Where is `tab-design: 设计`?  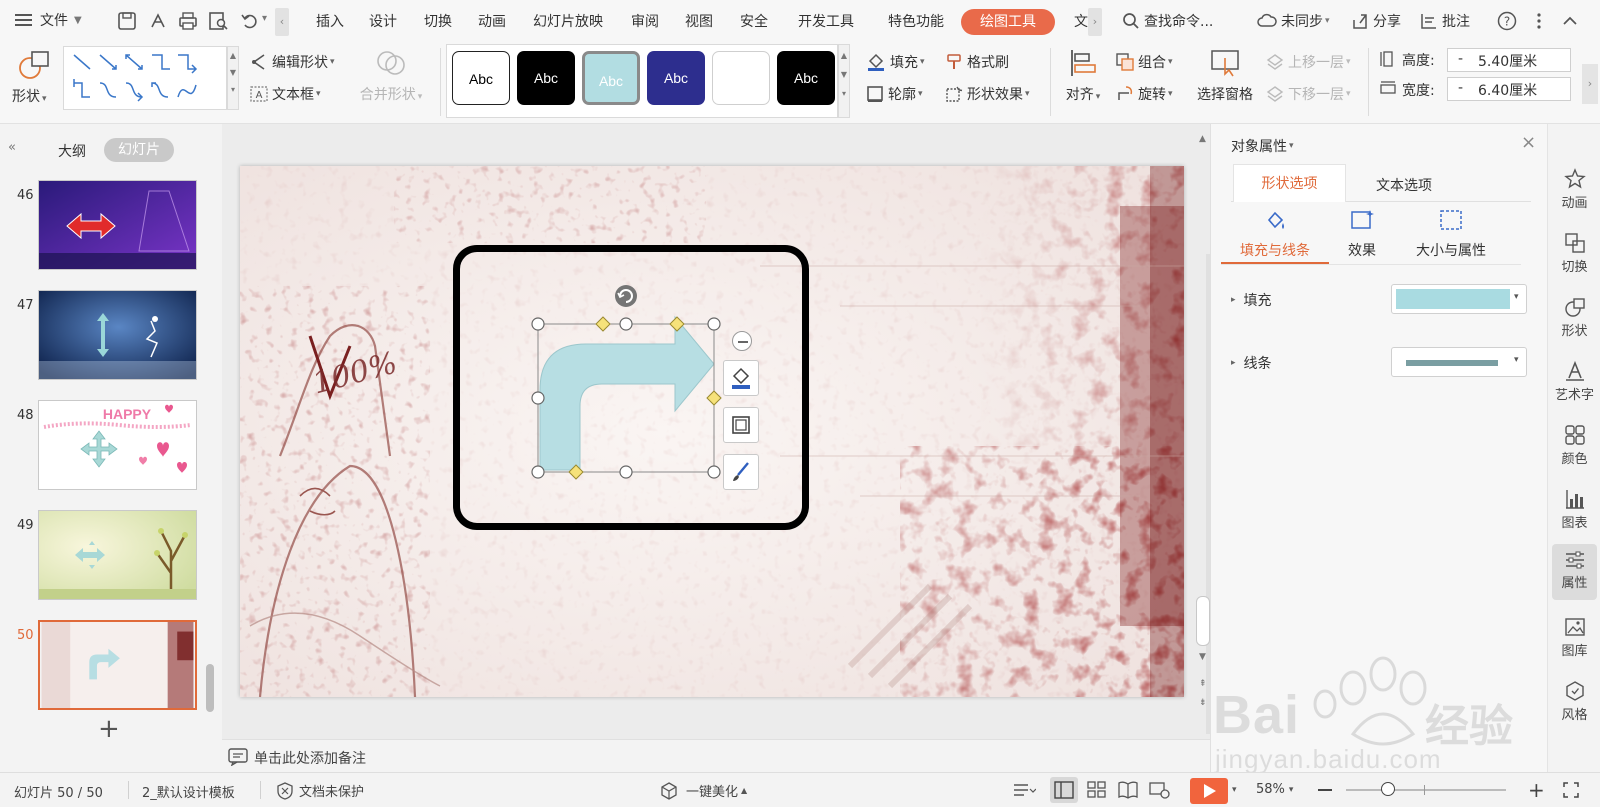 tab-design: 设计 is located at coordinates (383, 21).